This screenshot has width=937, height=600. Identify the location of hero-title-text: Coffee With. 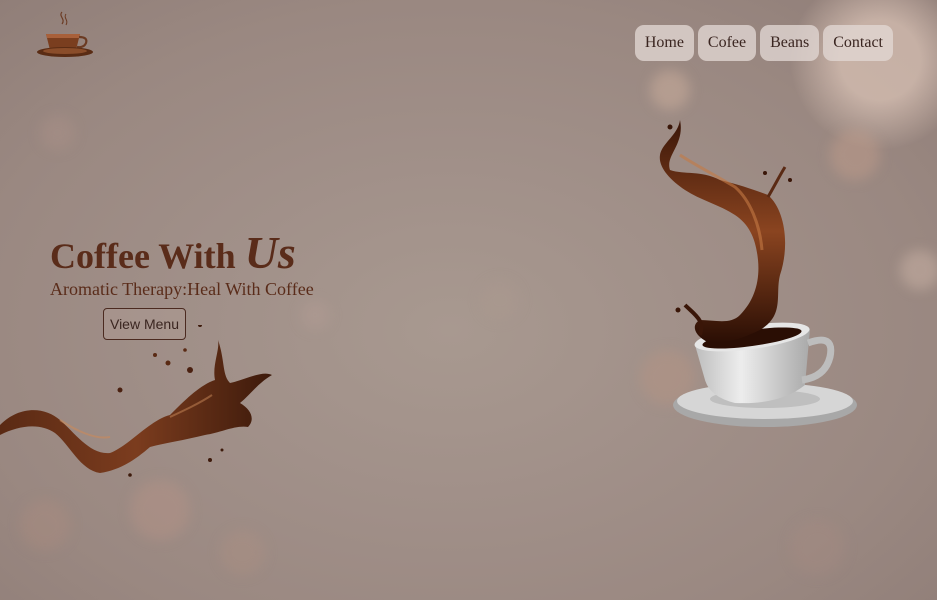
(143, 256).